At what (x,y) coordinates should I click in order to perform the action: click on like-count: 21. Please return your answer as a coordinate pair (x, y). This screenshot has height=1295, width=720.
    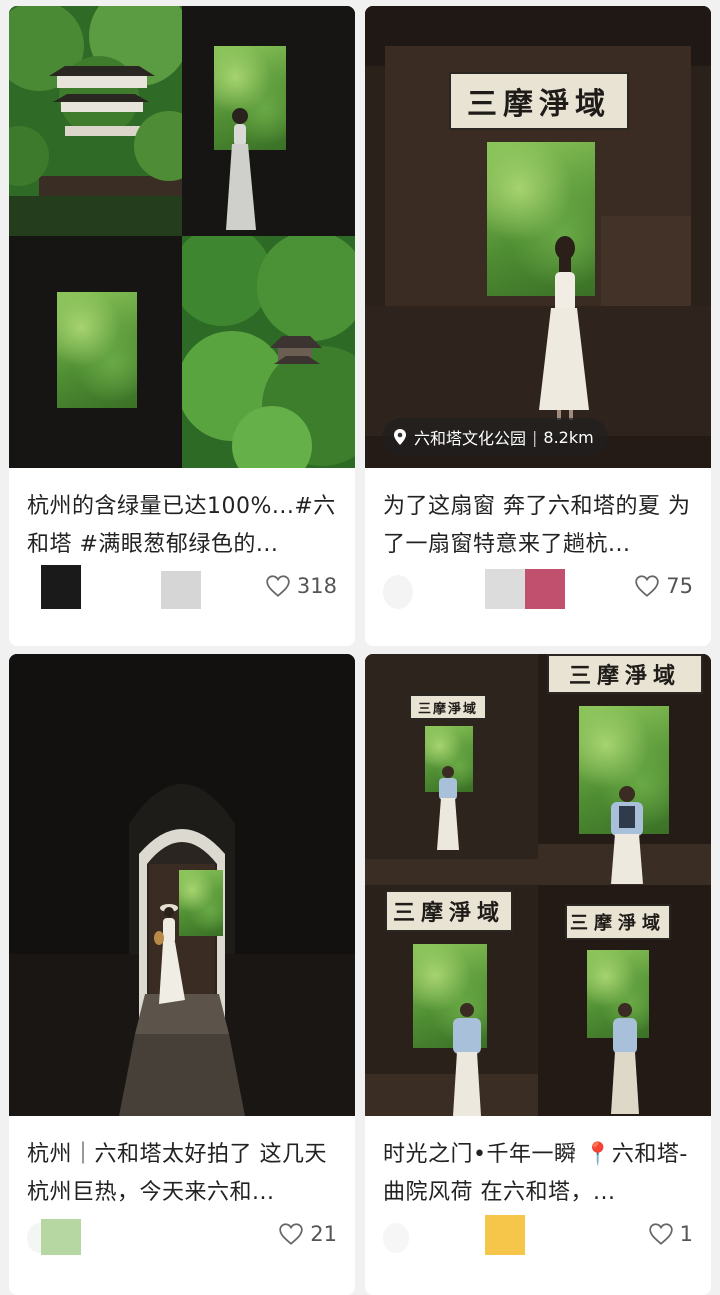
    Looking at the image, I should click on (323, 1234).